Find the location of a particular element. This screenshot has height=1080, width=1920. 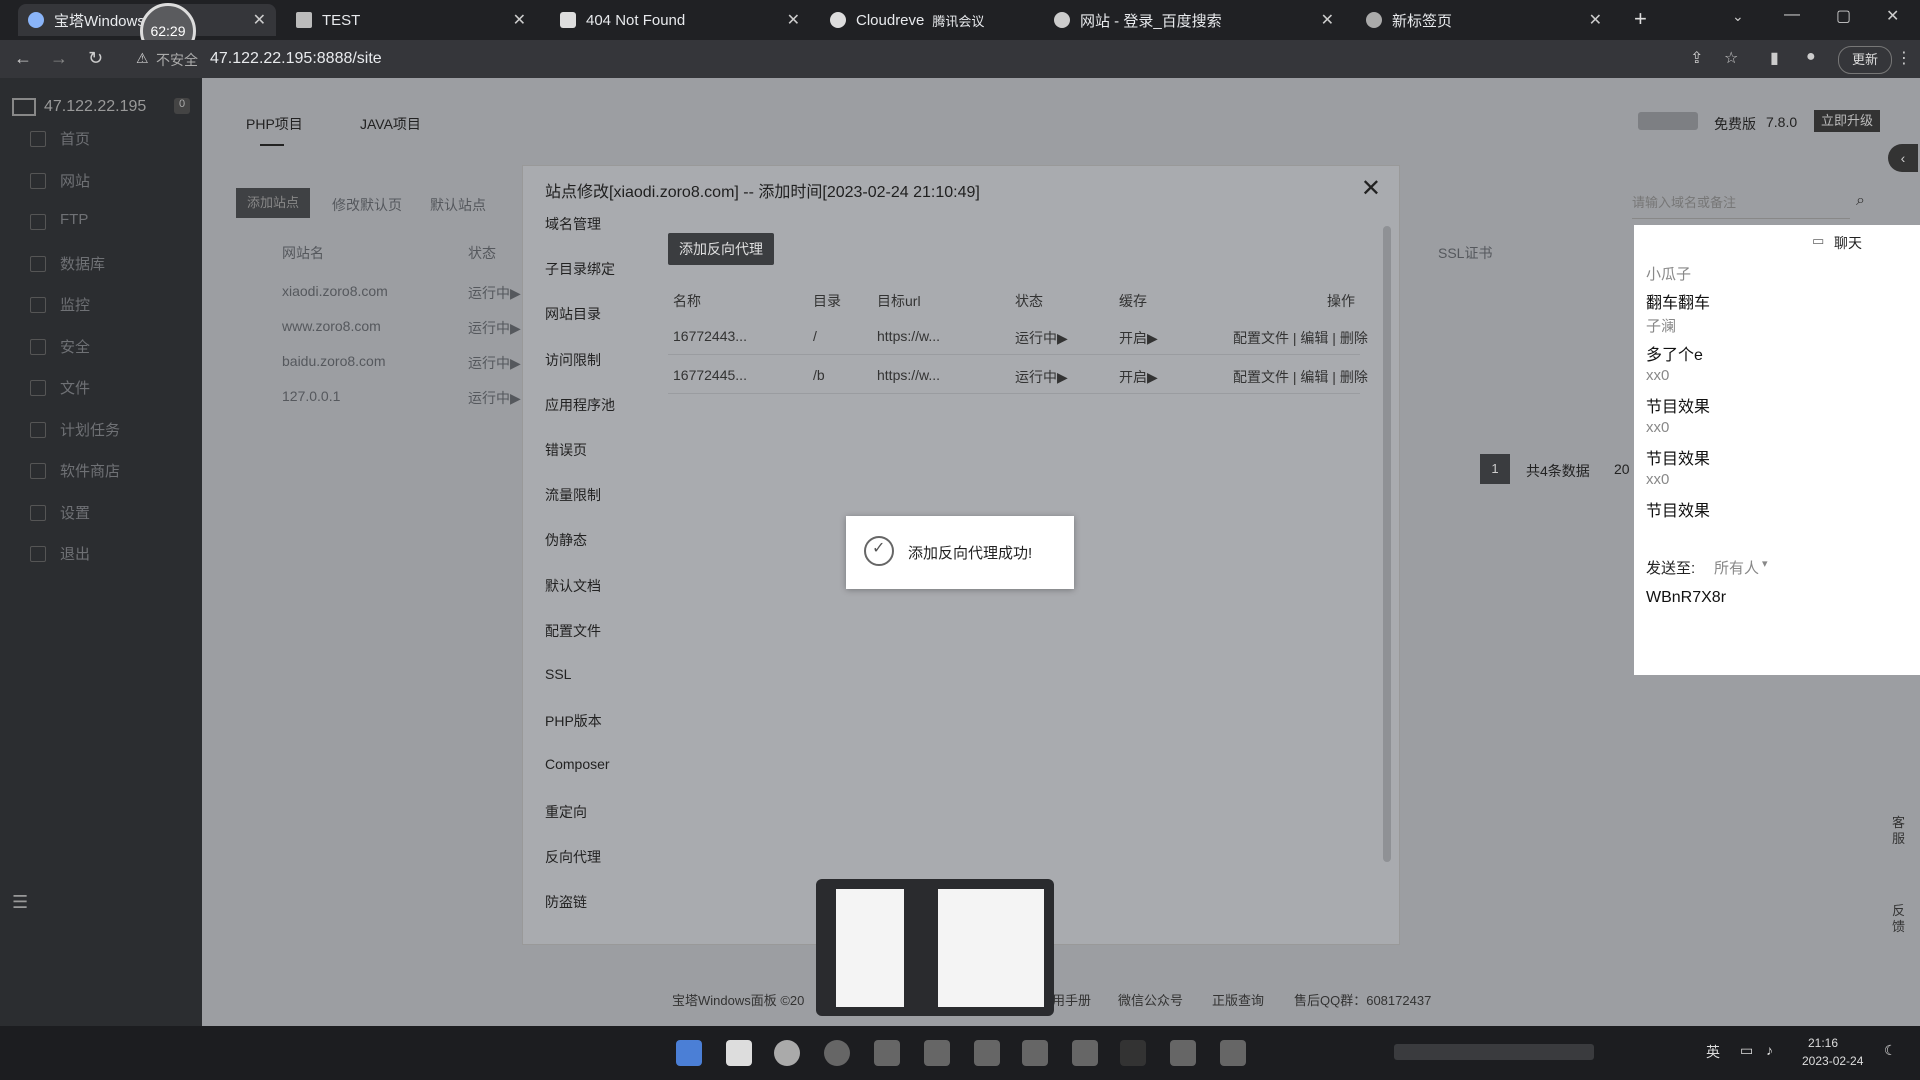

dialog-menu-item: 应用程序池 is located at coordinates (580, 405).